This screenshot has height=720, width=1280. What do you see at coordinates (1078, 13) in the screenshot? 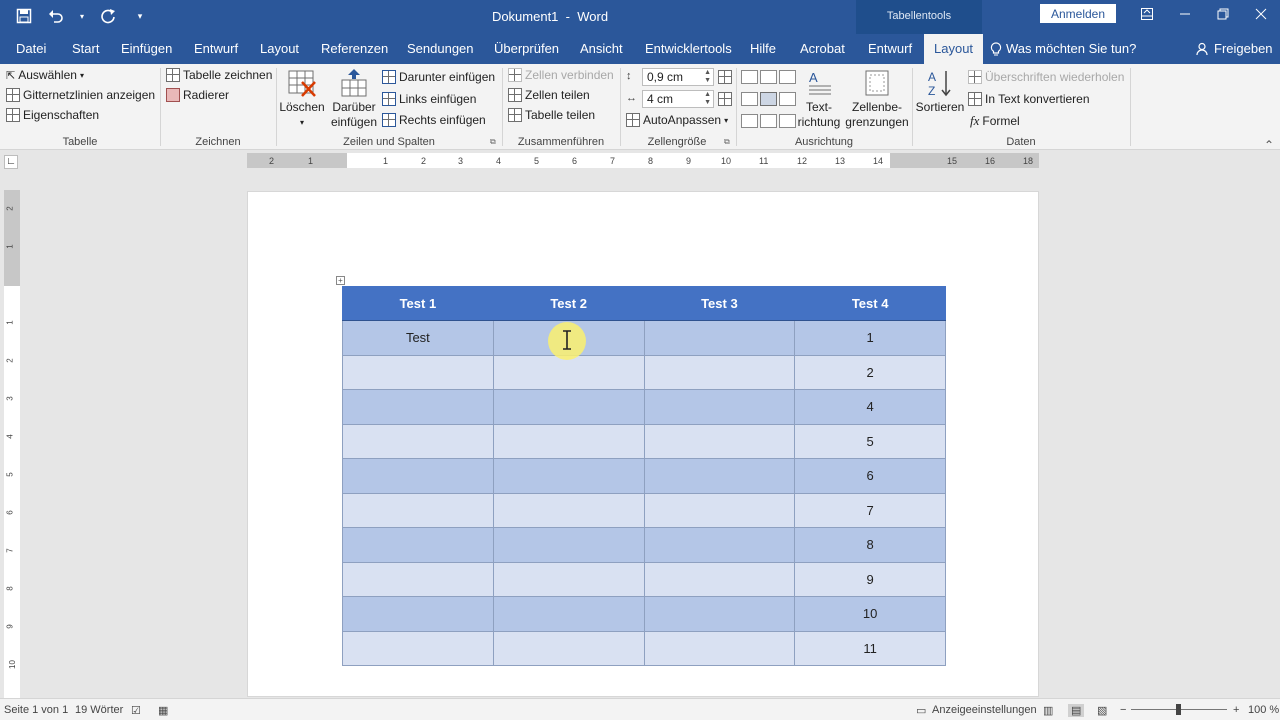
I see `signin-button: Anmelden` at bounding box center [1078, 13].